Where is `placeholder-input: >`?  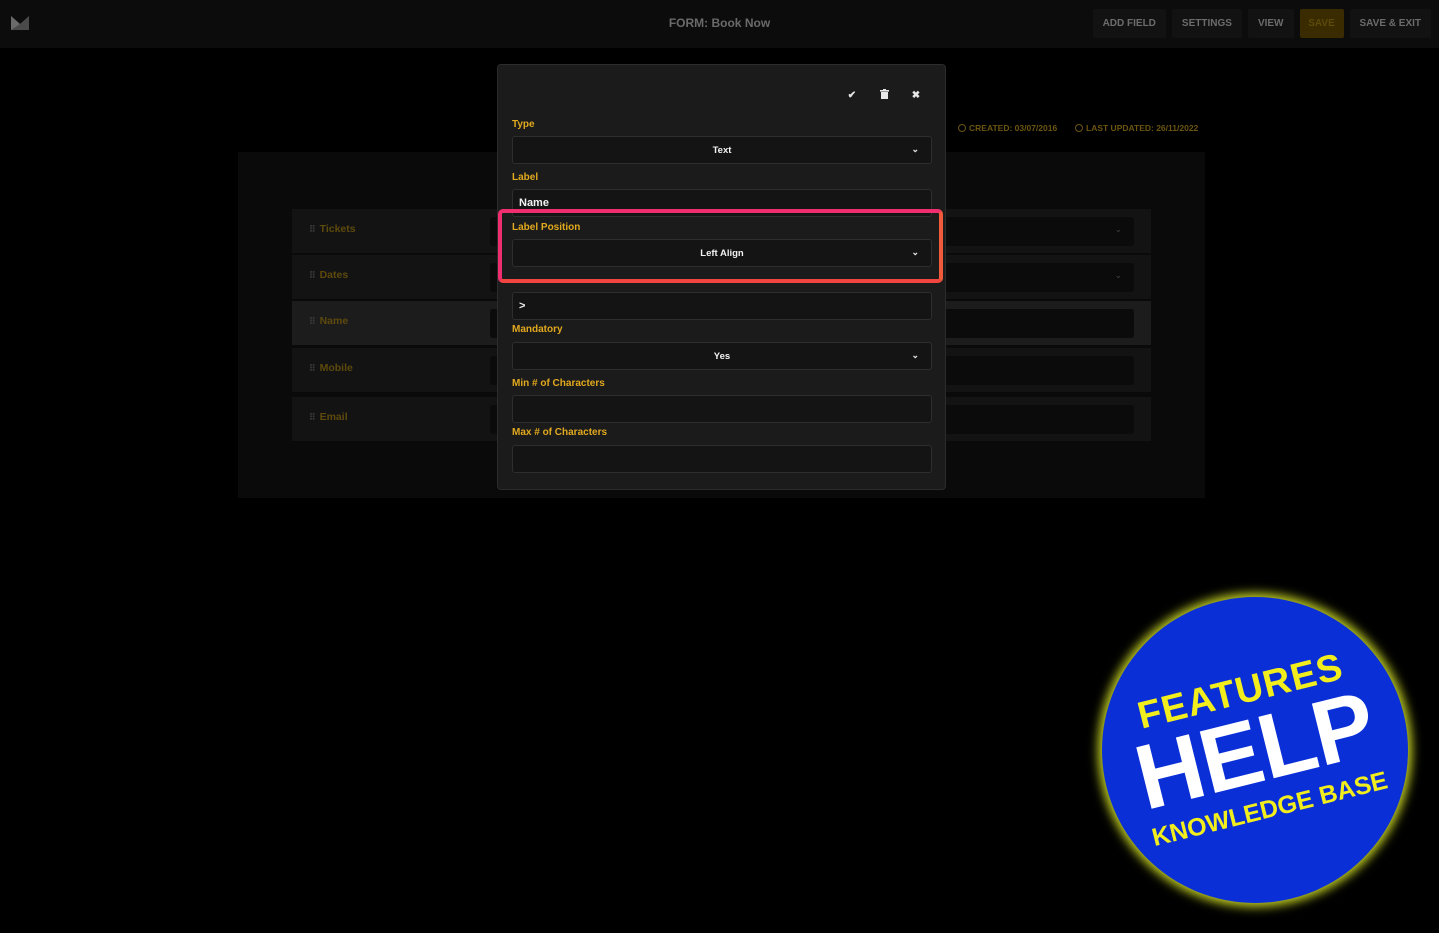
placeholder-input: > is located at coordinates (722, 306).